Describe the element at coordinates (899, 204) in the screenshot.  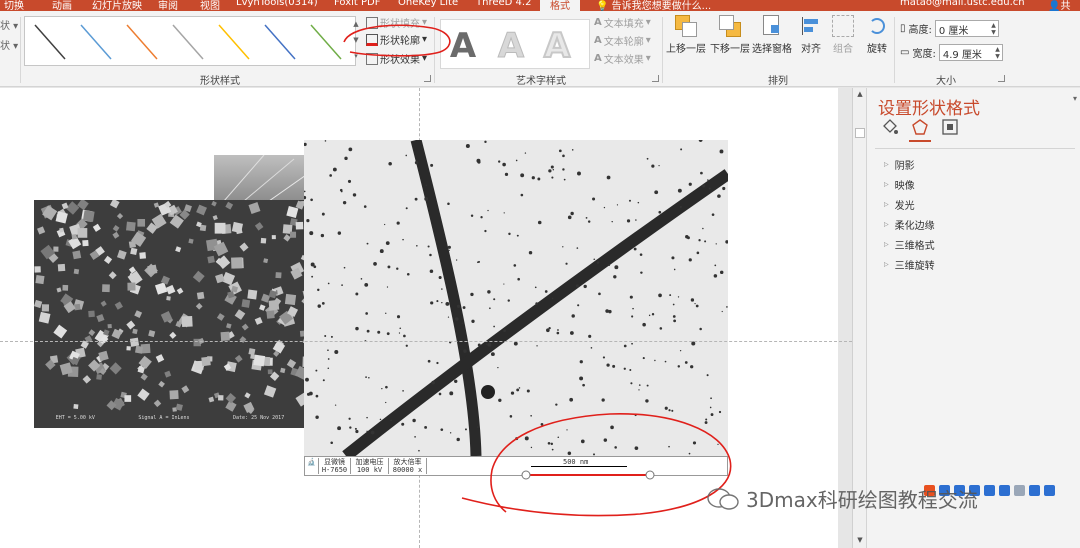
I see `section-glow: ▷ 发光` at that location.